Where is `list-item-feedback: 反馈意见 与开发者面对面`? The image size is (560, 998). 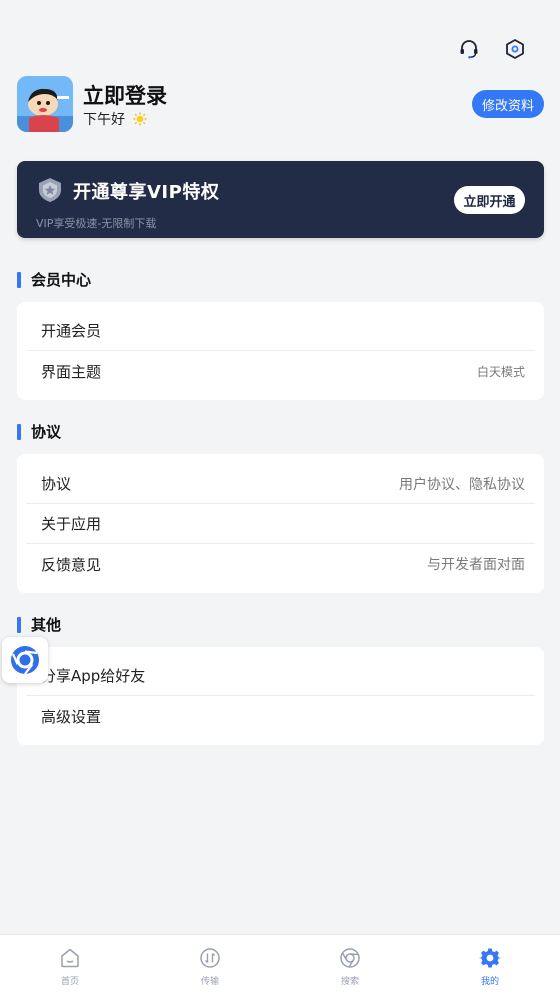 list-item-feedback: 反馈意见 与开发者面对面 is located at coordinates (280, 564).